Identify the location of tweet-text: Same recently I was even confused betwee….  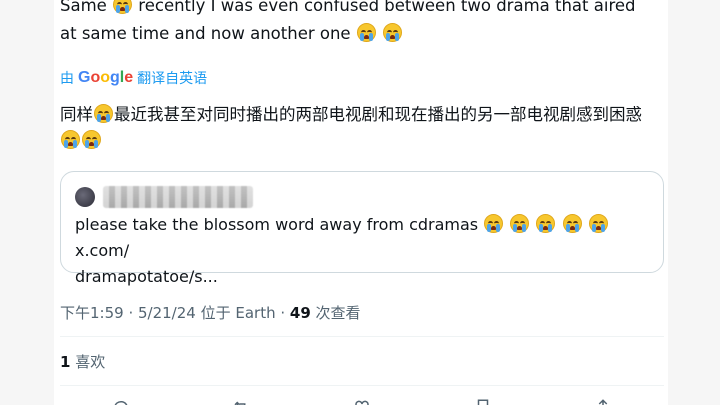
(360, 24).